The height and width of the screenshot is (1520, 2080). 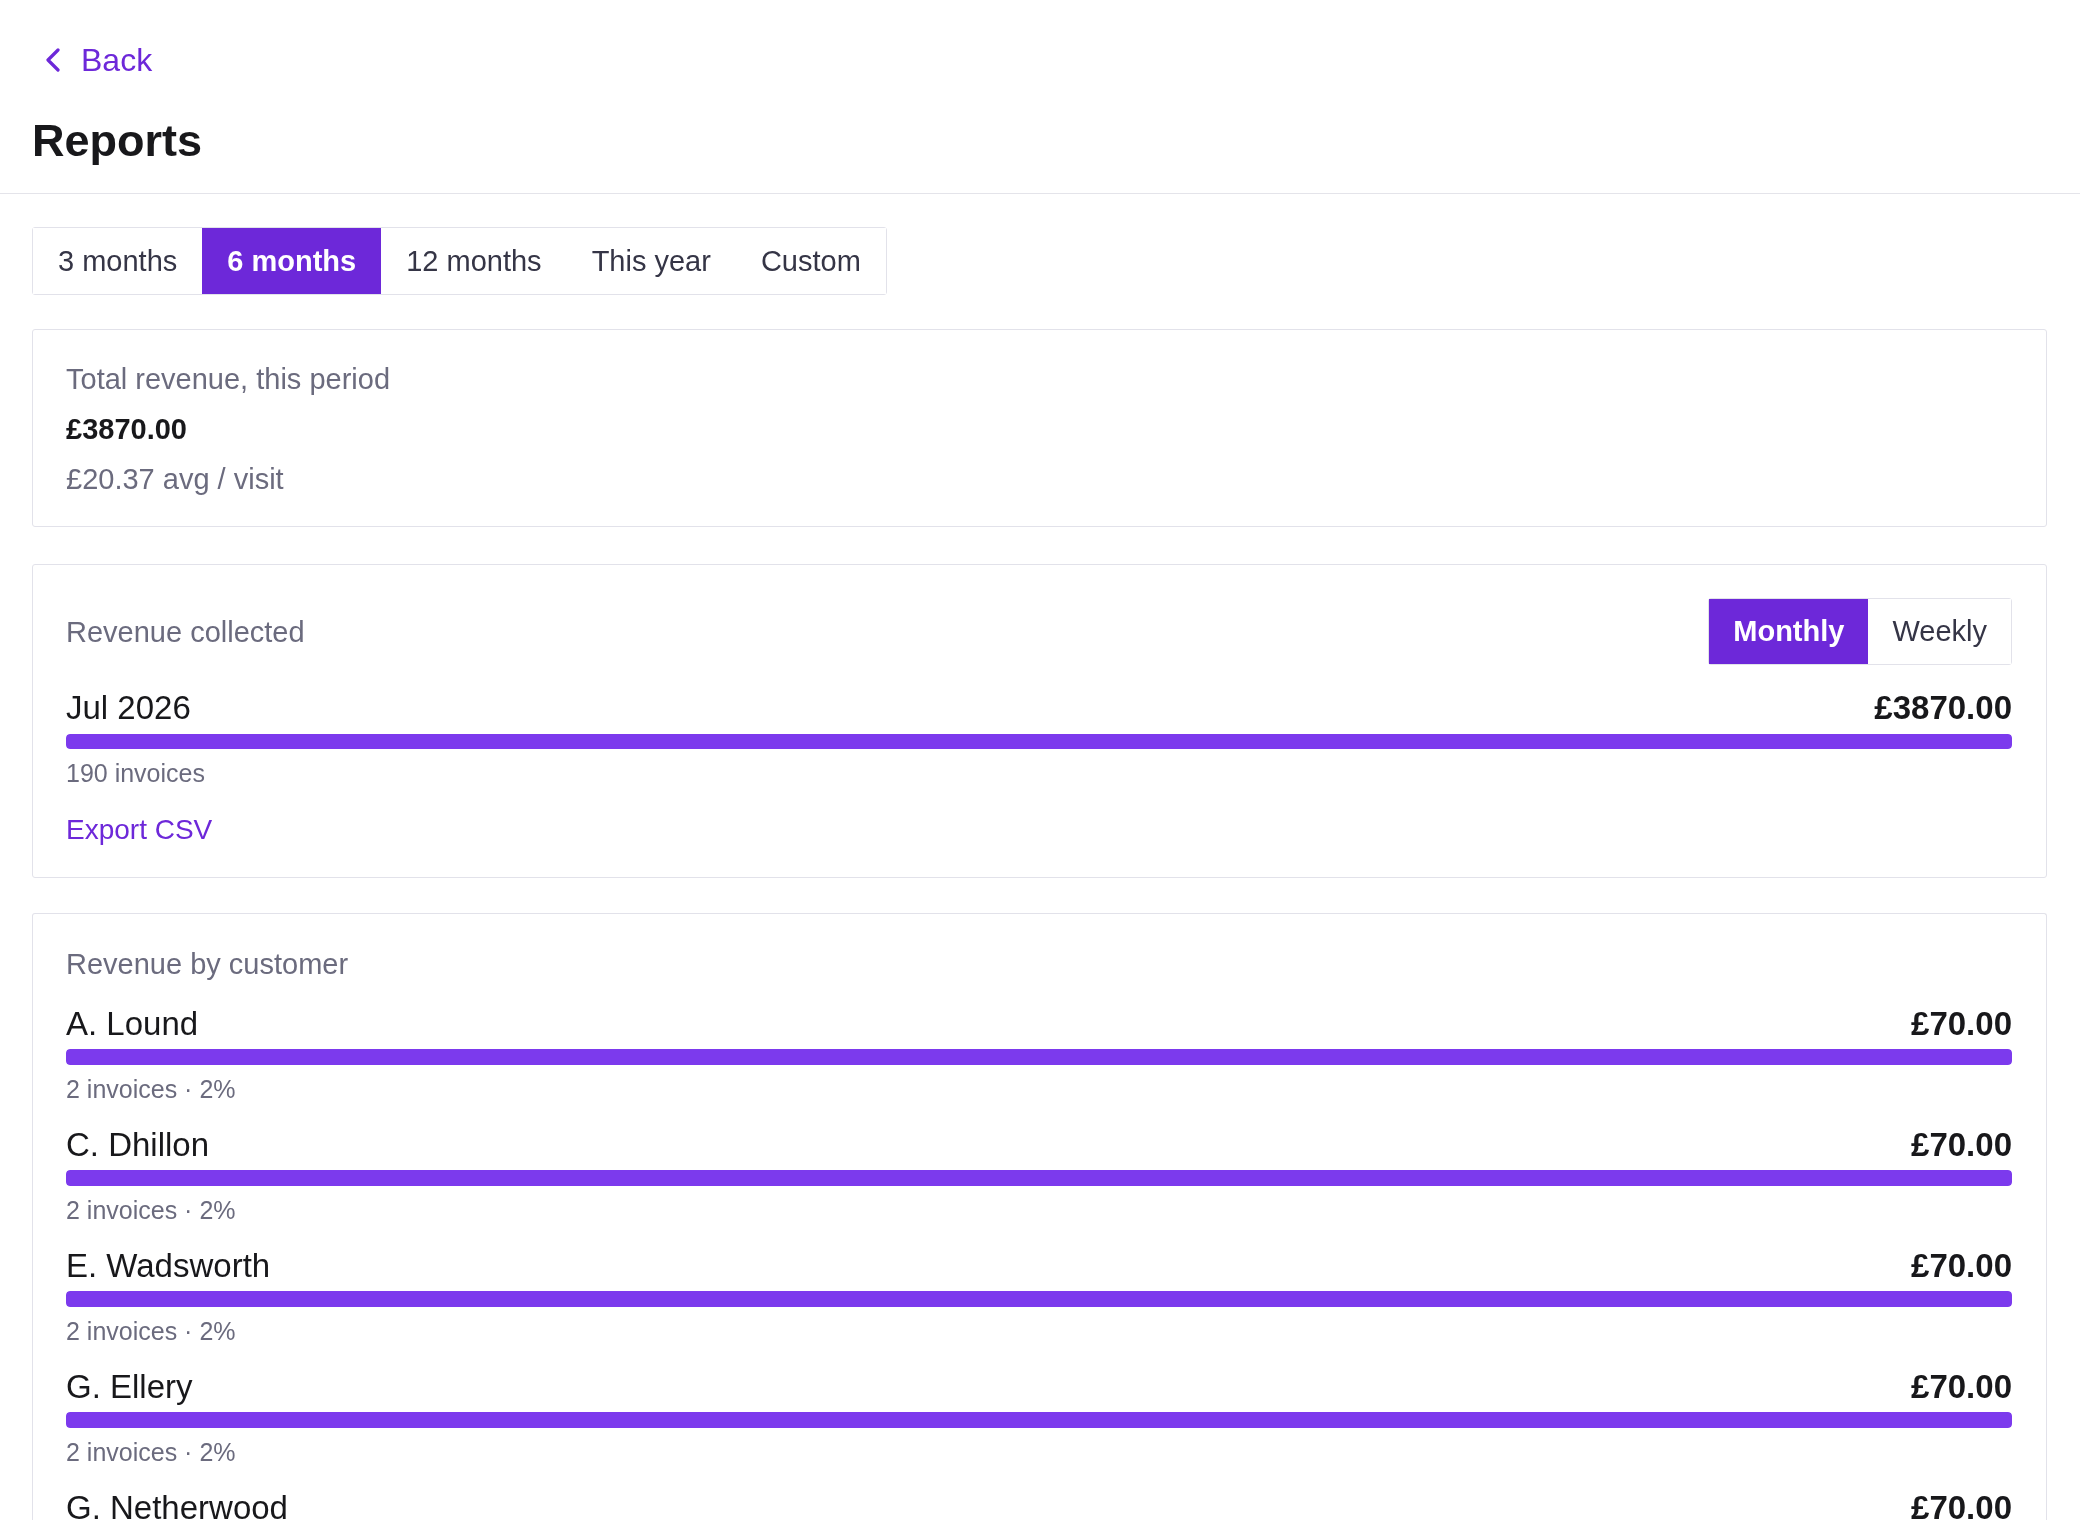 I want to click on period-label: Jul 2026, so click(x=128, y=708).